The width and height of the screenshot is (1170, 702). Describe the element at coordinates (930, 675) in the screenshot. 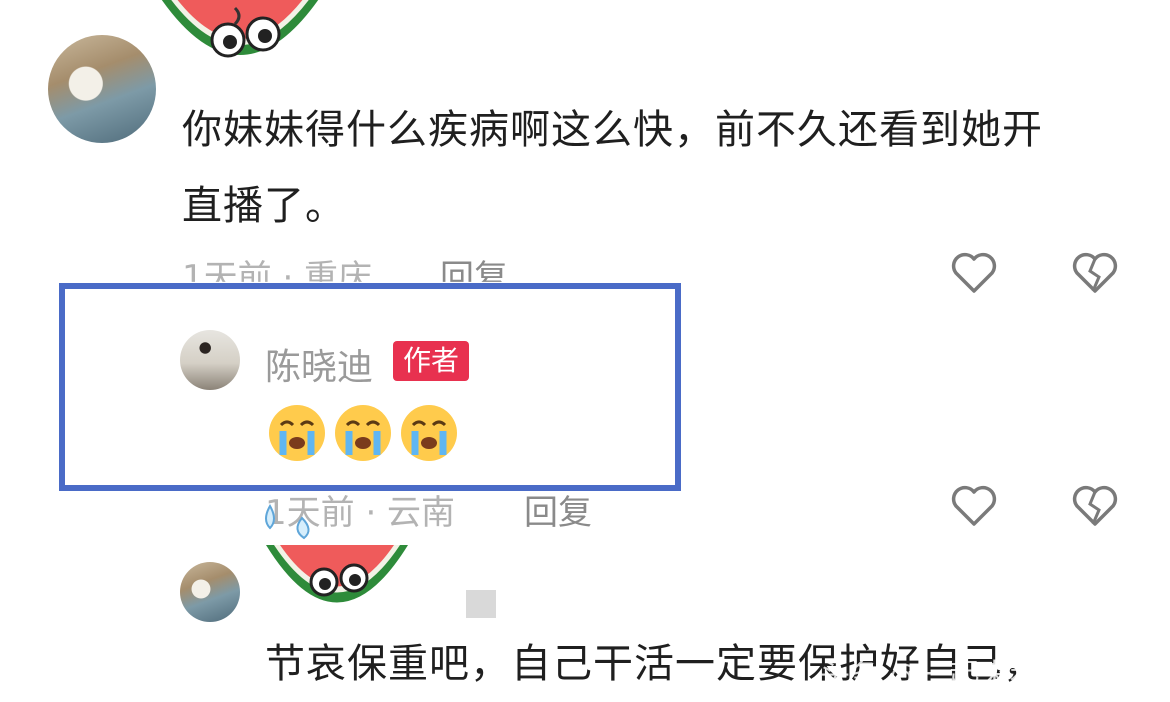

I see `watermark: 头条 @一起来看` at that location.